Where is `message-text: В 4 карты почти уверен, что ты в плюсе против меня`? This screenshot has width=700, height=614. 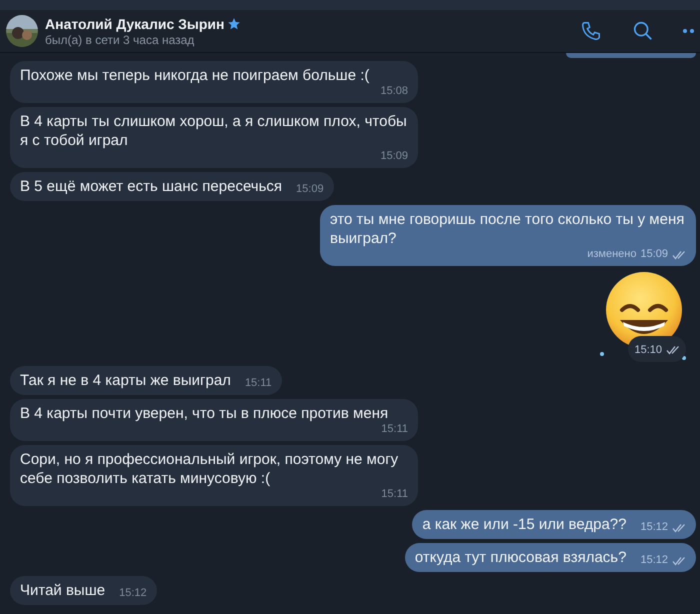
message-text: В 4 карты почти уверен, что ты в плюсе против меня is located at coordinates (204, 413).